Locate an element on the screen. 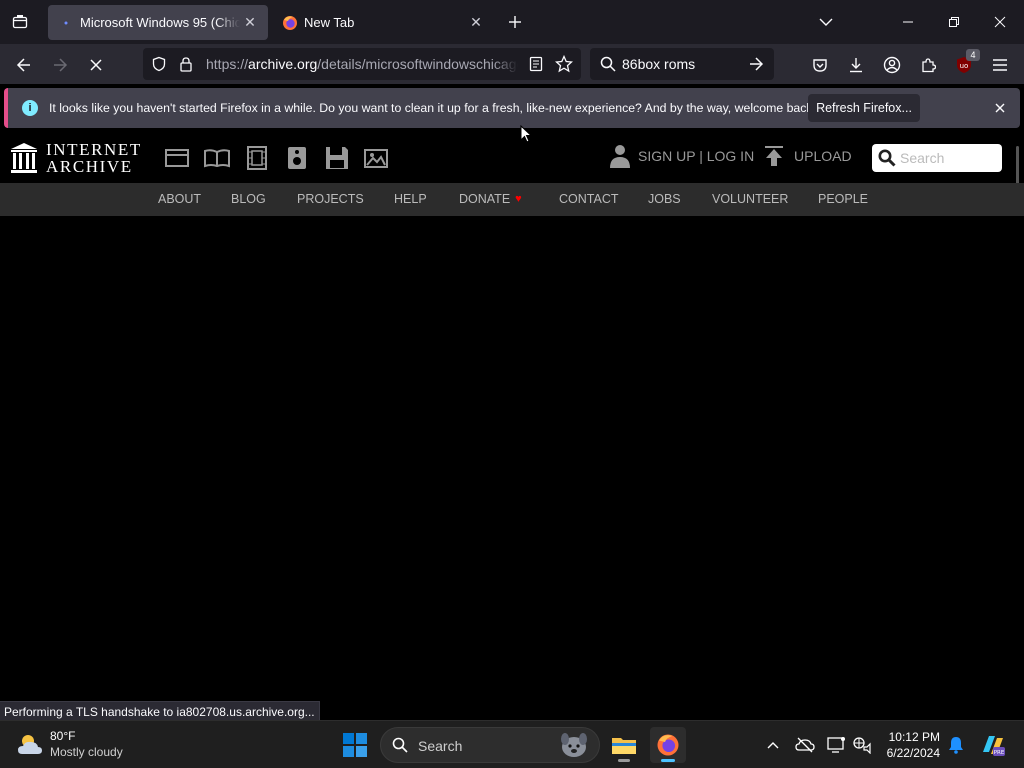 This screenshot has width=1024, height=768. system-clock: 10:12 PM 6/22/2024 is located at coordinates (909, 745).